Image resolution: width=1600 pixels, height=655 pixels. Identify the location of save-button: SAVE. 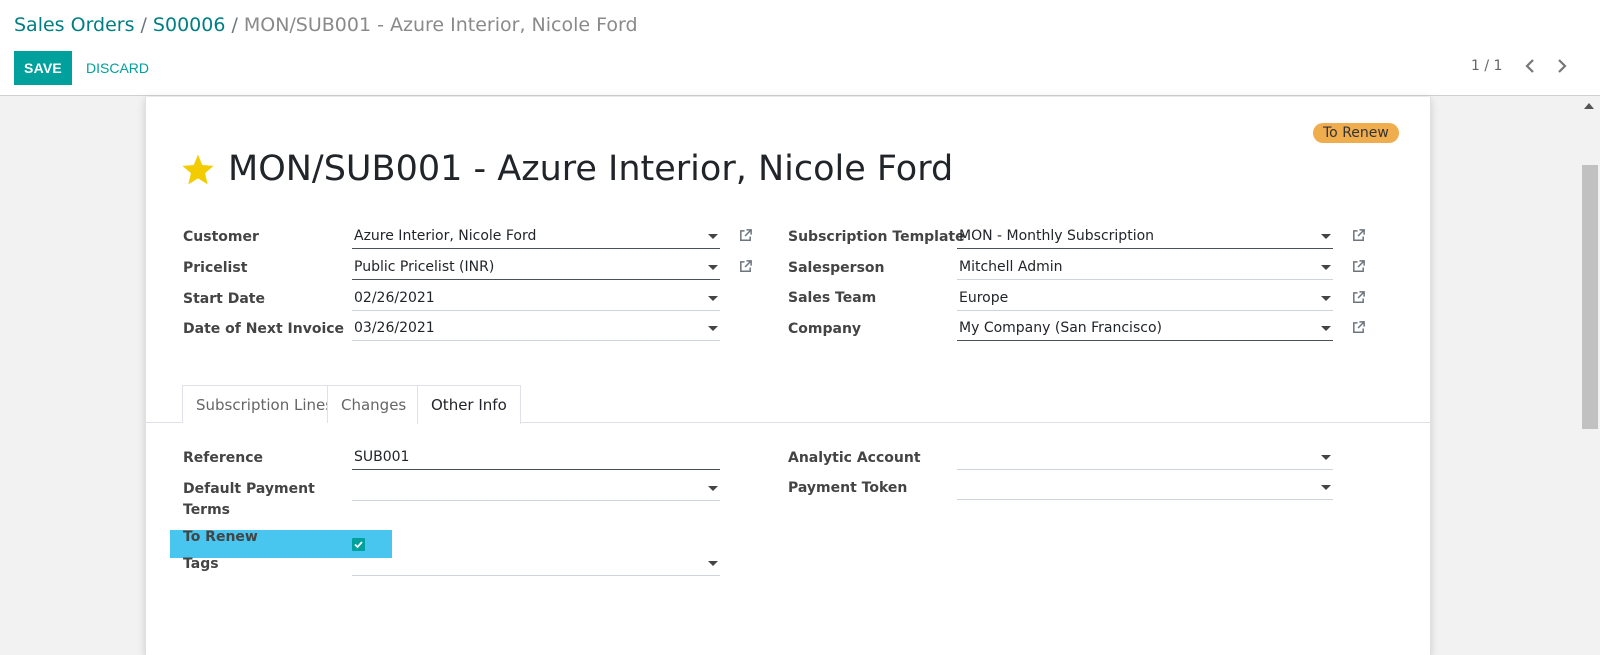
(43, 68).